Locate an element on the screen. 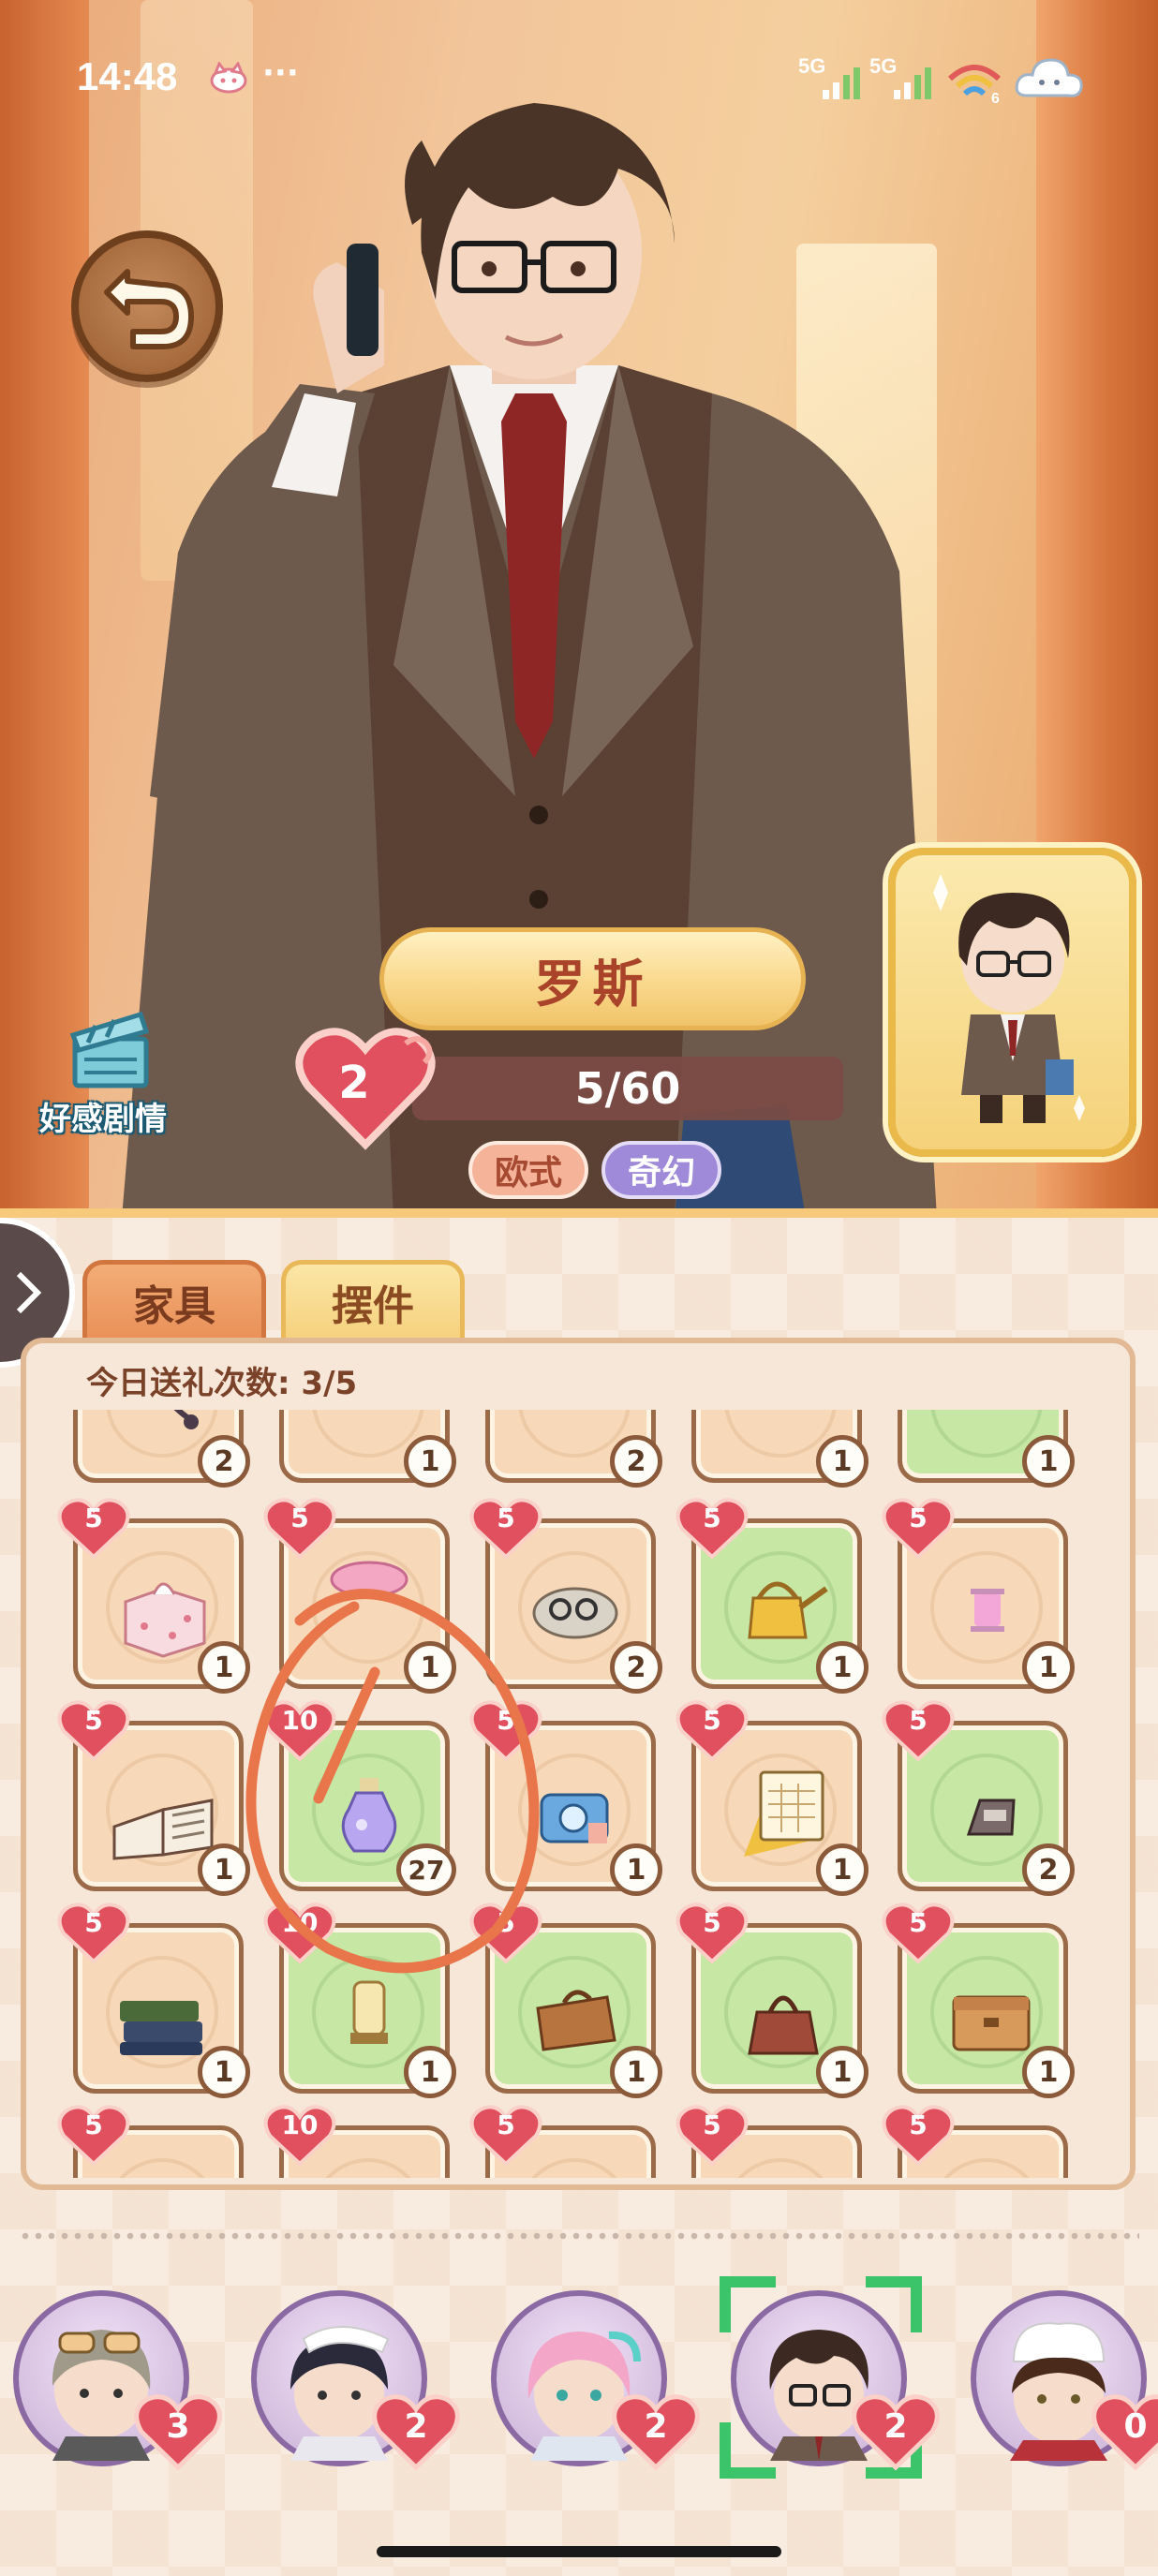 This screenshot has height=2576, width=1158. open-book-icon is located at coordinates (163, 1829).